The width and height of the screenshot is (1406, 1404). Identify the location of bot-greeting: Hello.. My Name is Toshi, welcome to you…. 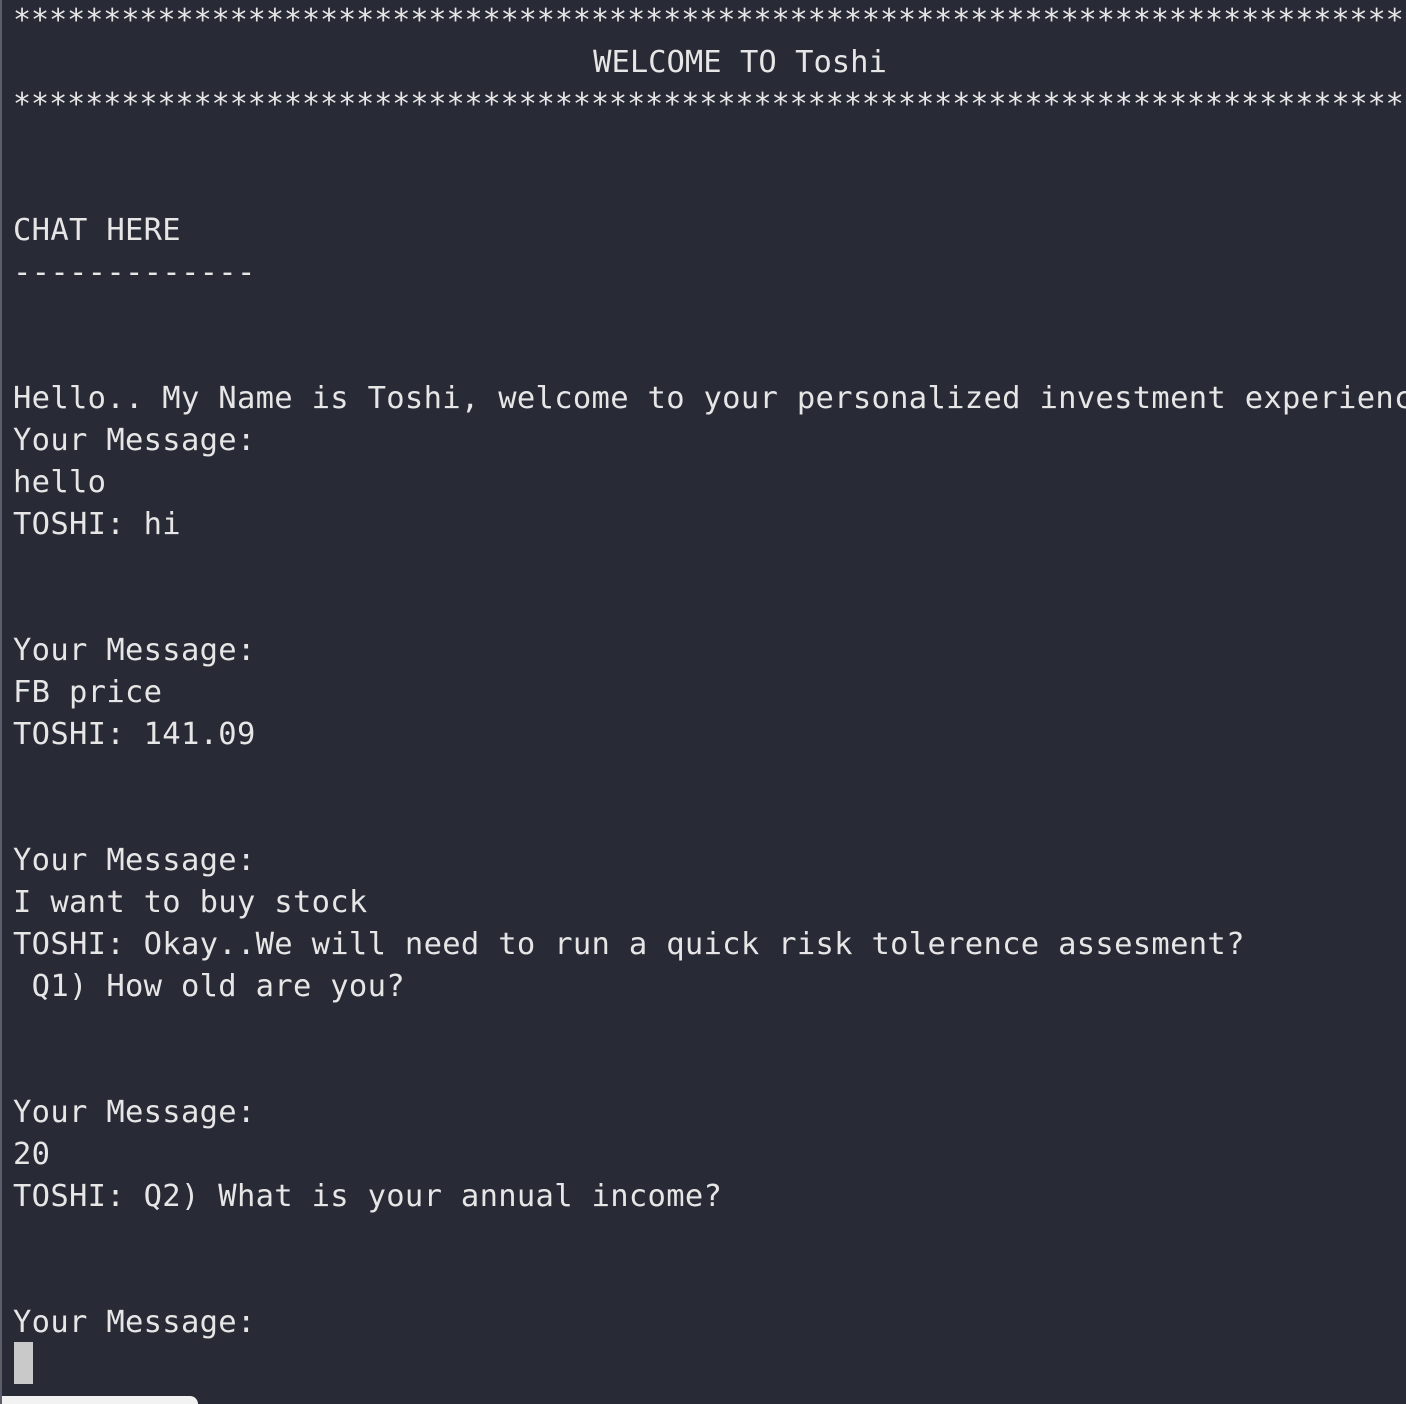
(709, 398).